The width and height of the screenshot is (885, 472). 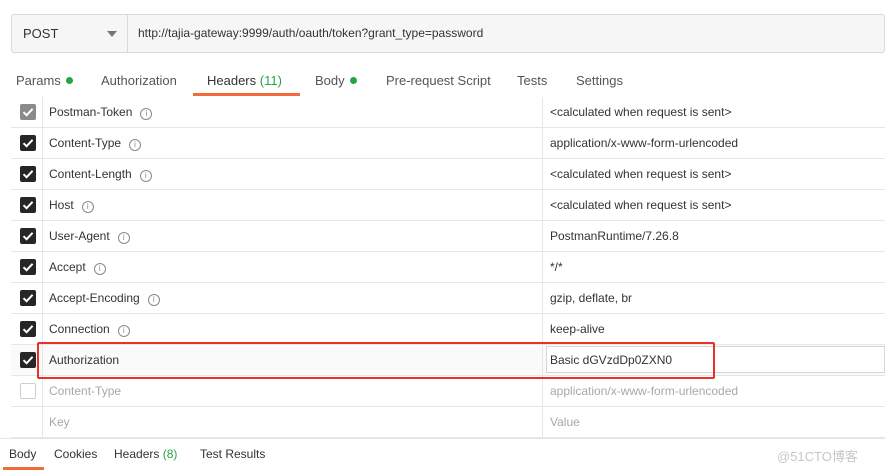 What do you see at coordinates (448, 236) in the screenshot?
I see `header-row: User-Agent i PostmanRuntime/7.26.8` at bounding box center [448, 236].